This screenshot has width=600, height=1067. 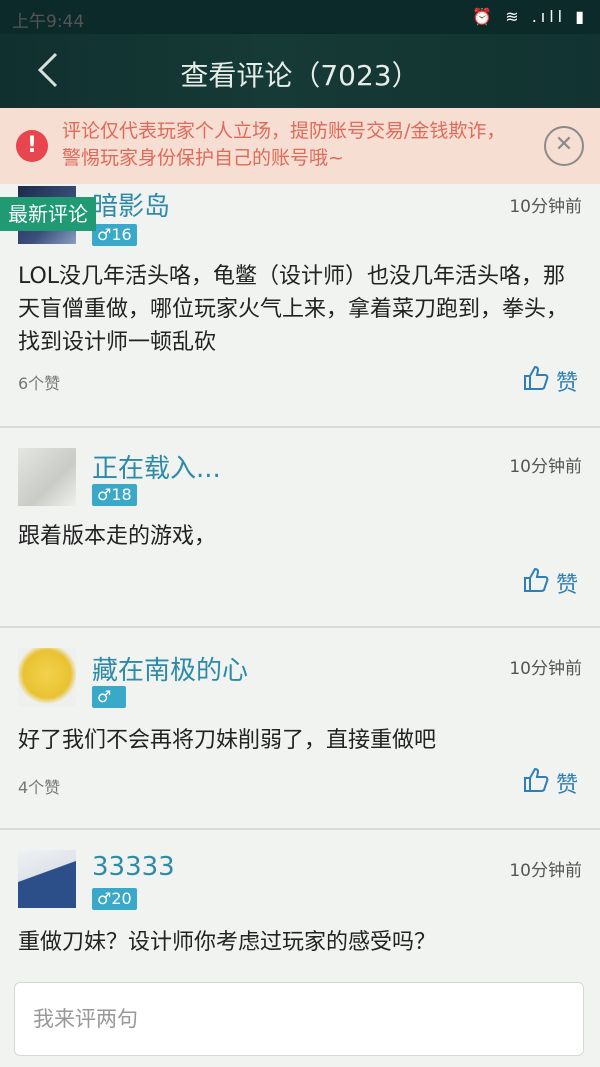 I want to click on status-icons: ⏰ ≋ .ıll ▮, so click(x=530, y=16).